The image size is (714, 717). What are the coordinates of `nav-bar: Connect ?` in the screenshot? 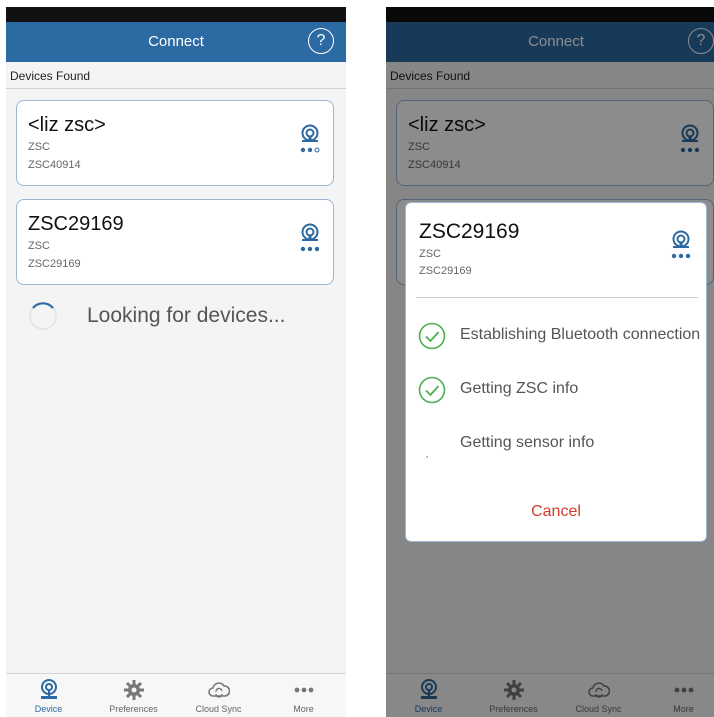 It's located at (176, 42).